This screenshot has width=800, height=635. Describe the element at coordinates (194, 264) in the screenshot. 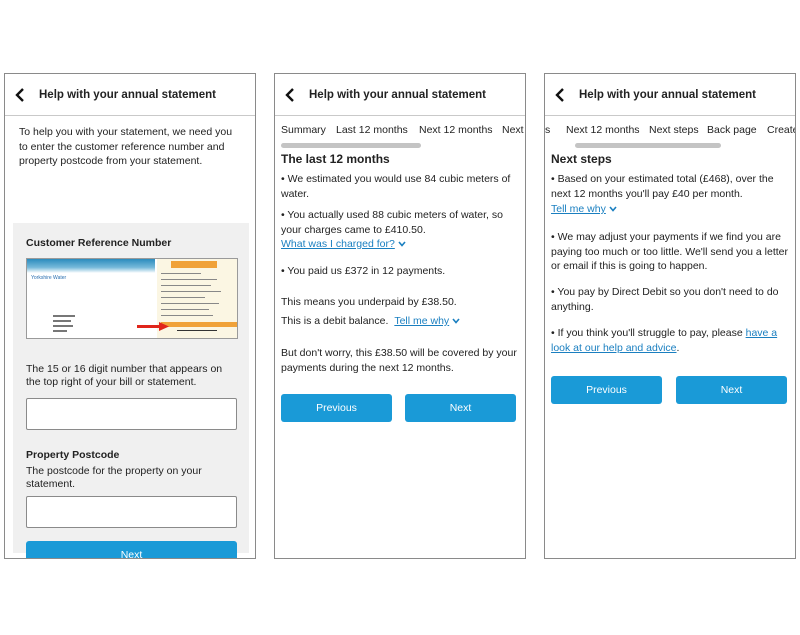

I see `bill-header-tag` at that location.